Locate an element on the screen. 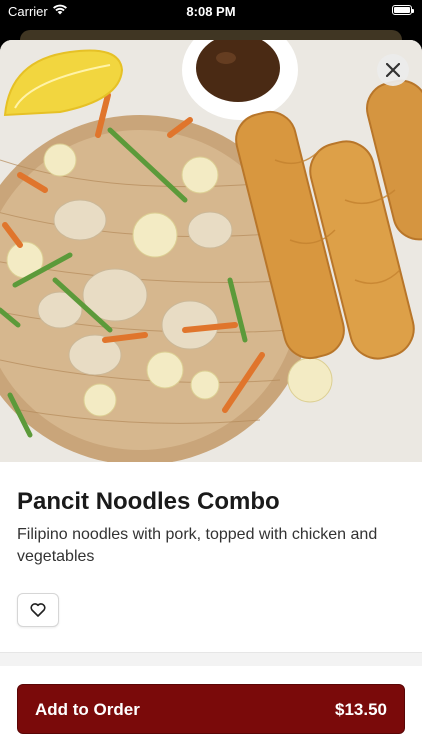 The height and width of the screenshot is (750, 422). favorite-button is located at coordinates (38, 610).